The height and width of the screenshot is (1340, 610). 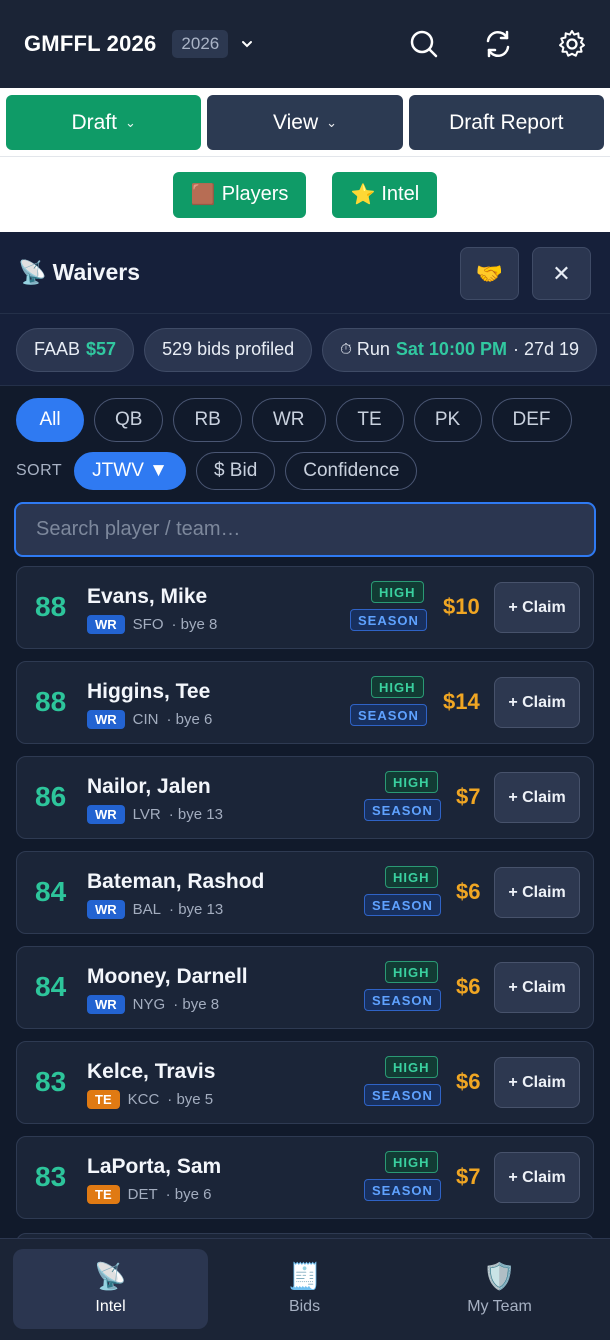 I want to click on tab-view: View ⌄, so click(x=305, y=122).